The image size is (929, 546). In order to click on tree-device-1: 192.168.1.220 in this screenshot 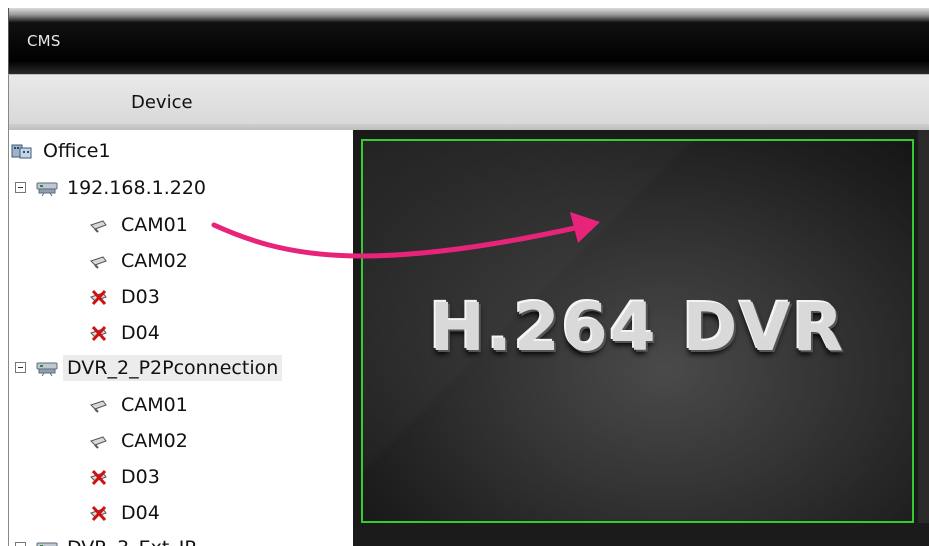, I will do `click(122, 188)`.